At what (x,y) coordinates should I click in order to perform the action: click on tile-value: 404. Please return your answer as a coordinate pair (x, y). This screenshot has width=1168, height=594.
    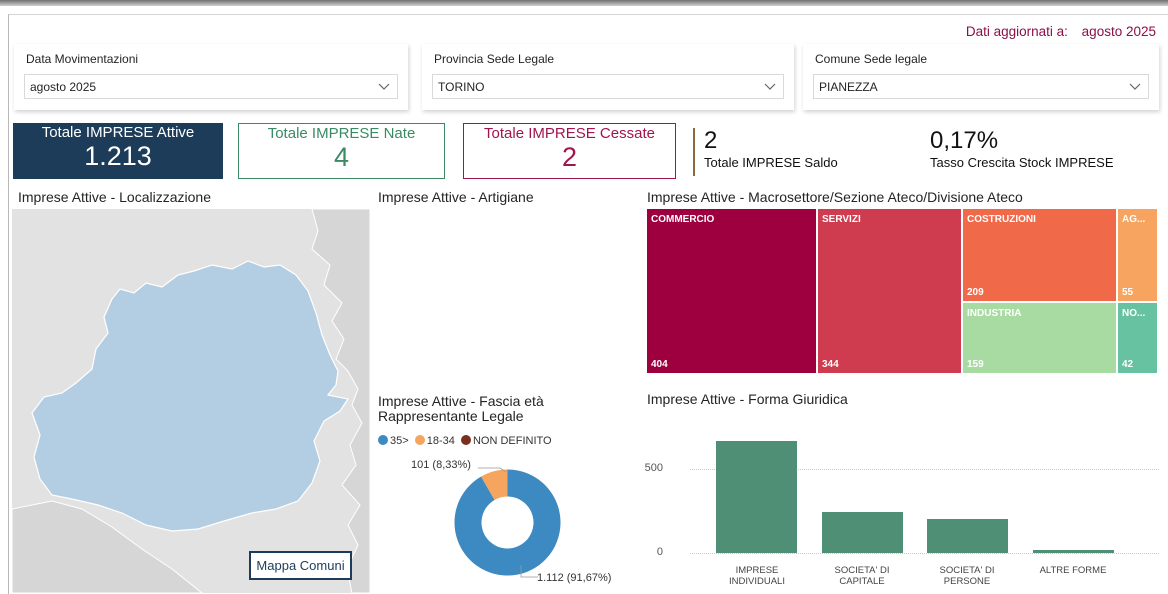
    Looking at the image, I should click on (659, 364).